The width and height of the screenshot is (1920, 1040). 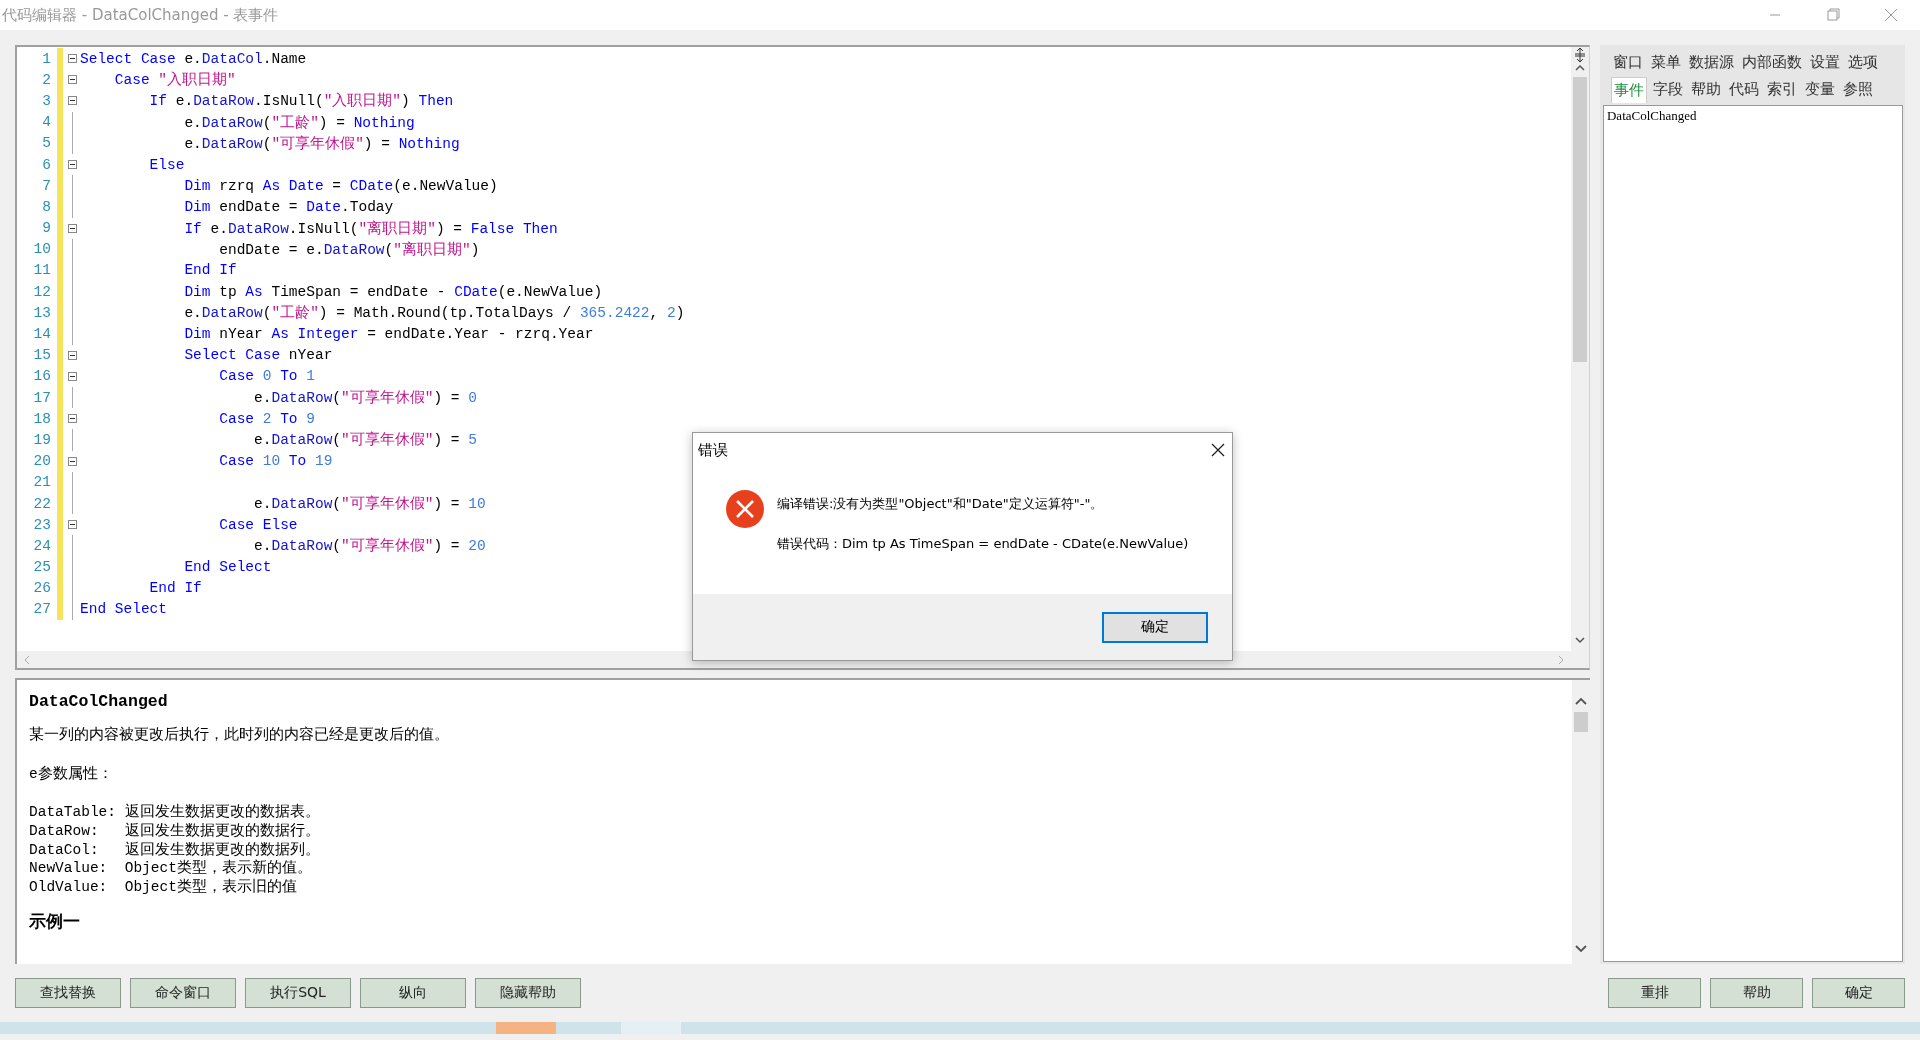 I want to click on close-icon, so click(x=1218, y=450).